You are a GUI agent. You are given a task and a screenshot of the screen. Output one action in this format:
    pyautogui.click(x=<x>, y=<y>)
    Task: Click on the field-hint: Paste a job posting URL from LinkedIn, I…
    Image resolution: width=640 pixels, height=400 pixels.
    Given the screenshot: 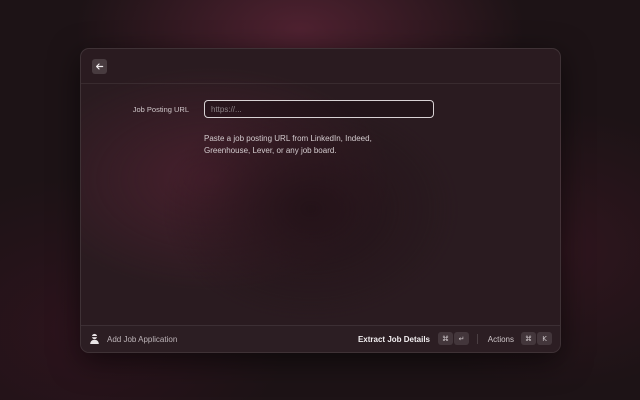 What is the action you would take?
    pyautogui.click(x=314, y=145)
    